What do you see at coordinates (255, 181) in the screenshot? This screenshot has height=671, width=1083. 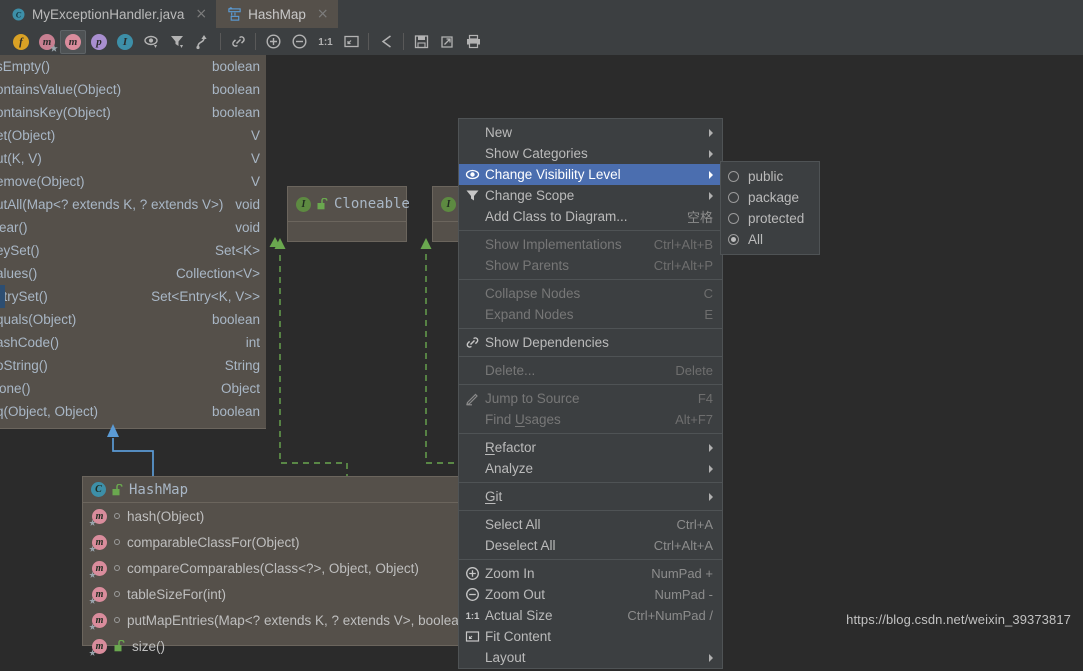 I see `member-return-type: V` at bounding box center [255, 181].